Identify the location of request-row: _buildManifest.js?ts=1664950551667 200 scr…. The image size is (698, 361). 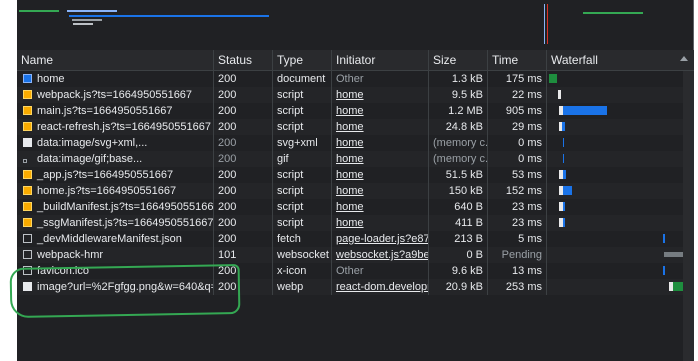
(355, 207).